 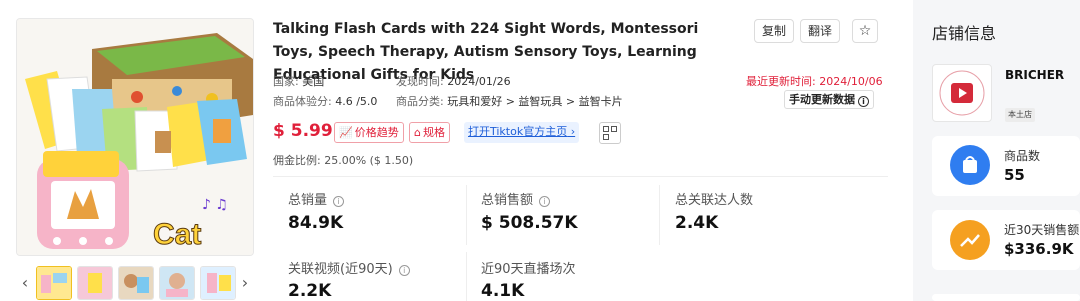 What do you see at coordinates (534, 101) in the screenshot?
I see `category-path: 玩具和爱好 > 益智玩具 > 益智卡片` at bounding box center [534, 101].